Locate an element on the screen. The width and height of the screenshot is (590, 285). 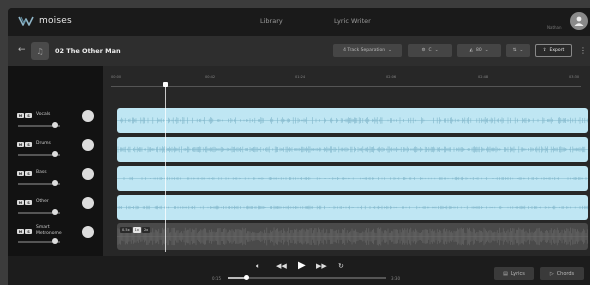
track-control-metronome: MS Smart Metronome is located at coordinates (55, 240).